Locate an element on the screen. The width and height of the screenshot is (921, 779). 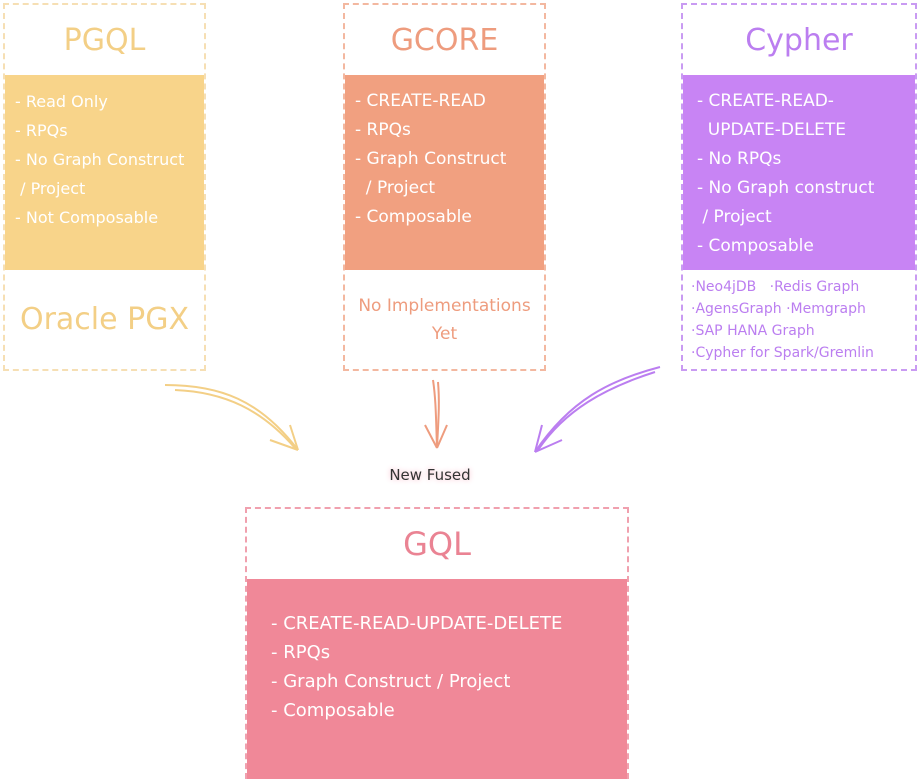
pgql-title: PGQL is located at coordinates (104, 40).